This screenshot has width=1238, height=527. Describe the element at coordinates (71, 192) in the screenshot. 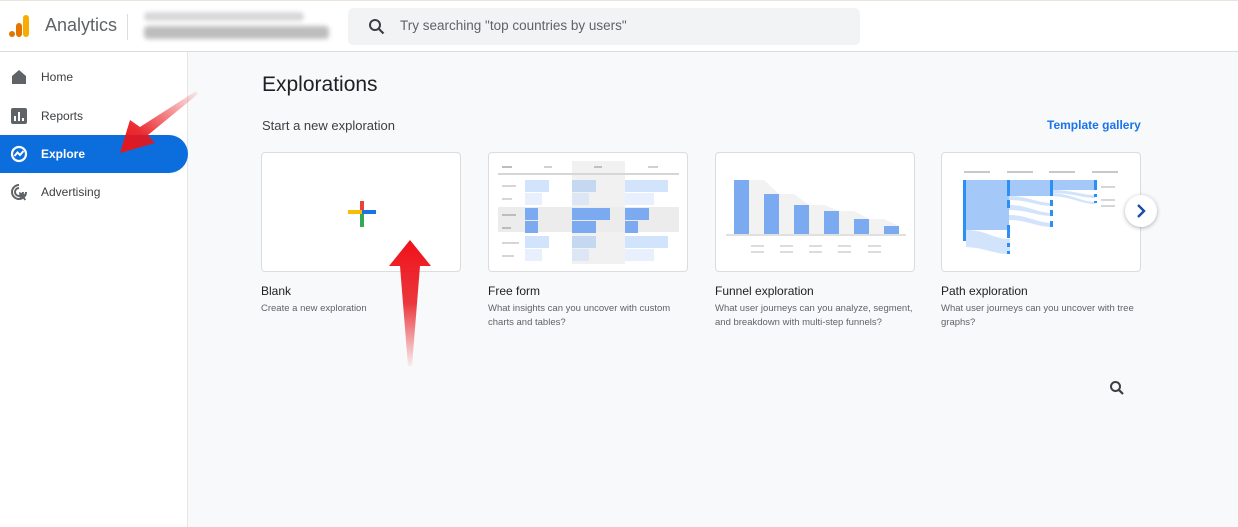

I see `sidebar-item-label: Advertising` at that location.